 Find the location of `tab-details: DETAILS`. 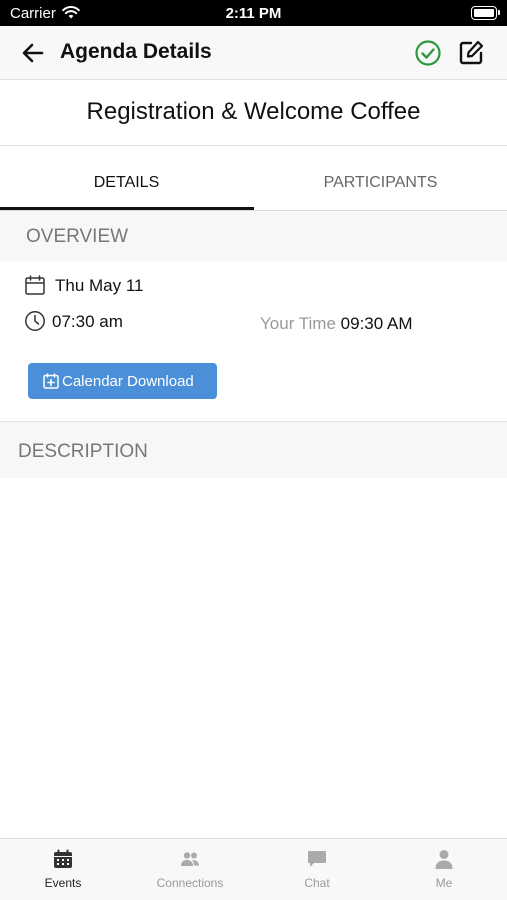

tab-details: DETAILS is located at coordinates (126, 178).